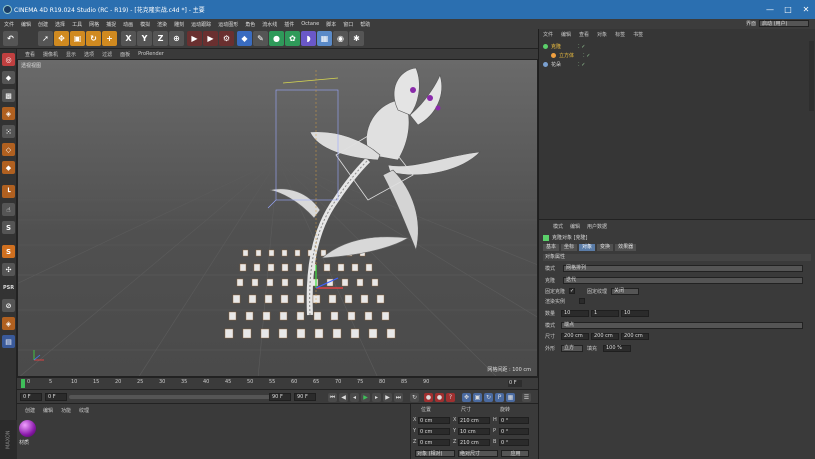  What do you see at coordinates (144, 38) in the screenshot?
I see `axis-y-icon: Y` at bounding box center [144, 38].